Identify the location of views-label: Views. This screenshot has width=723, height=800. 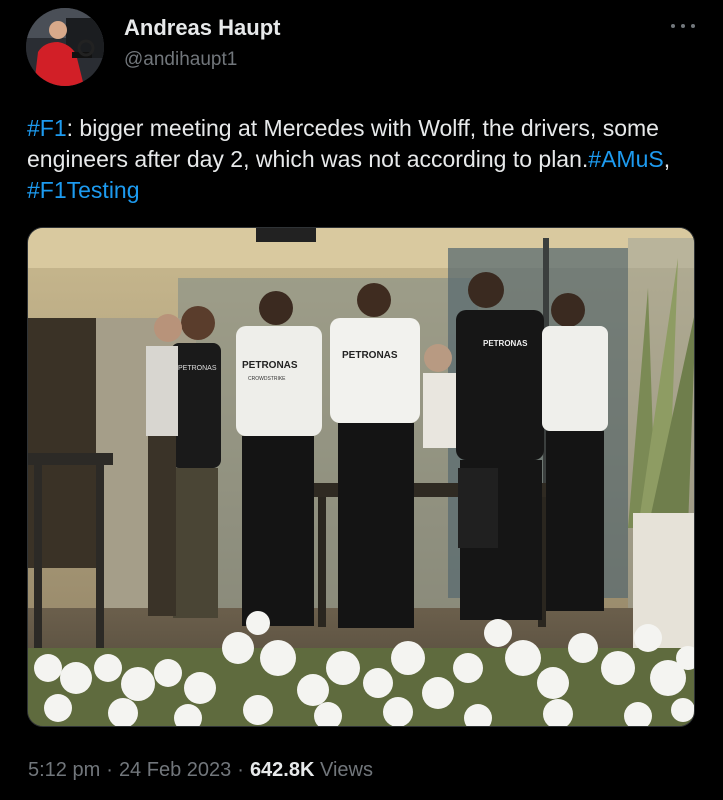
(346, 770).